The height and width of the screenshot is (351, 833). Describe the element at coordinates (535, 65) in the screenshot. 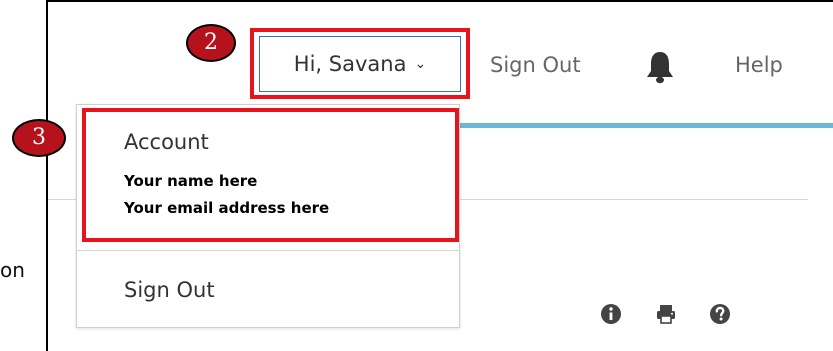

I see `header-sign-out-link: Sign Out` at that location.